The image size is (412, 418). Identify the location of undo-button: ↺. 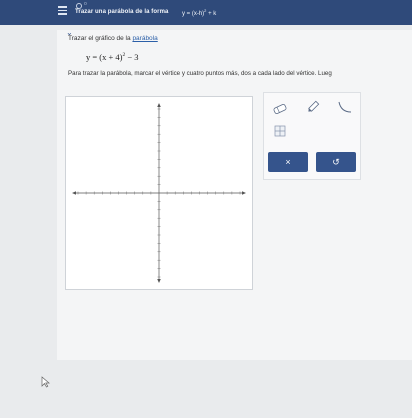
(336, 162).